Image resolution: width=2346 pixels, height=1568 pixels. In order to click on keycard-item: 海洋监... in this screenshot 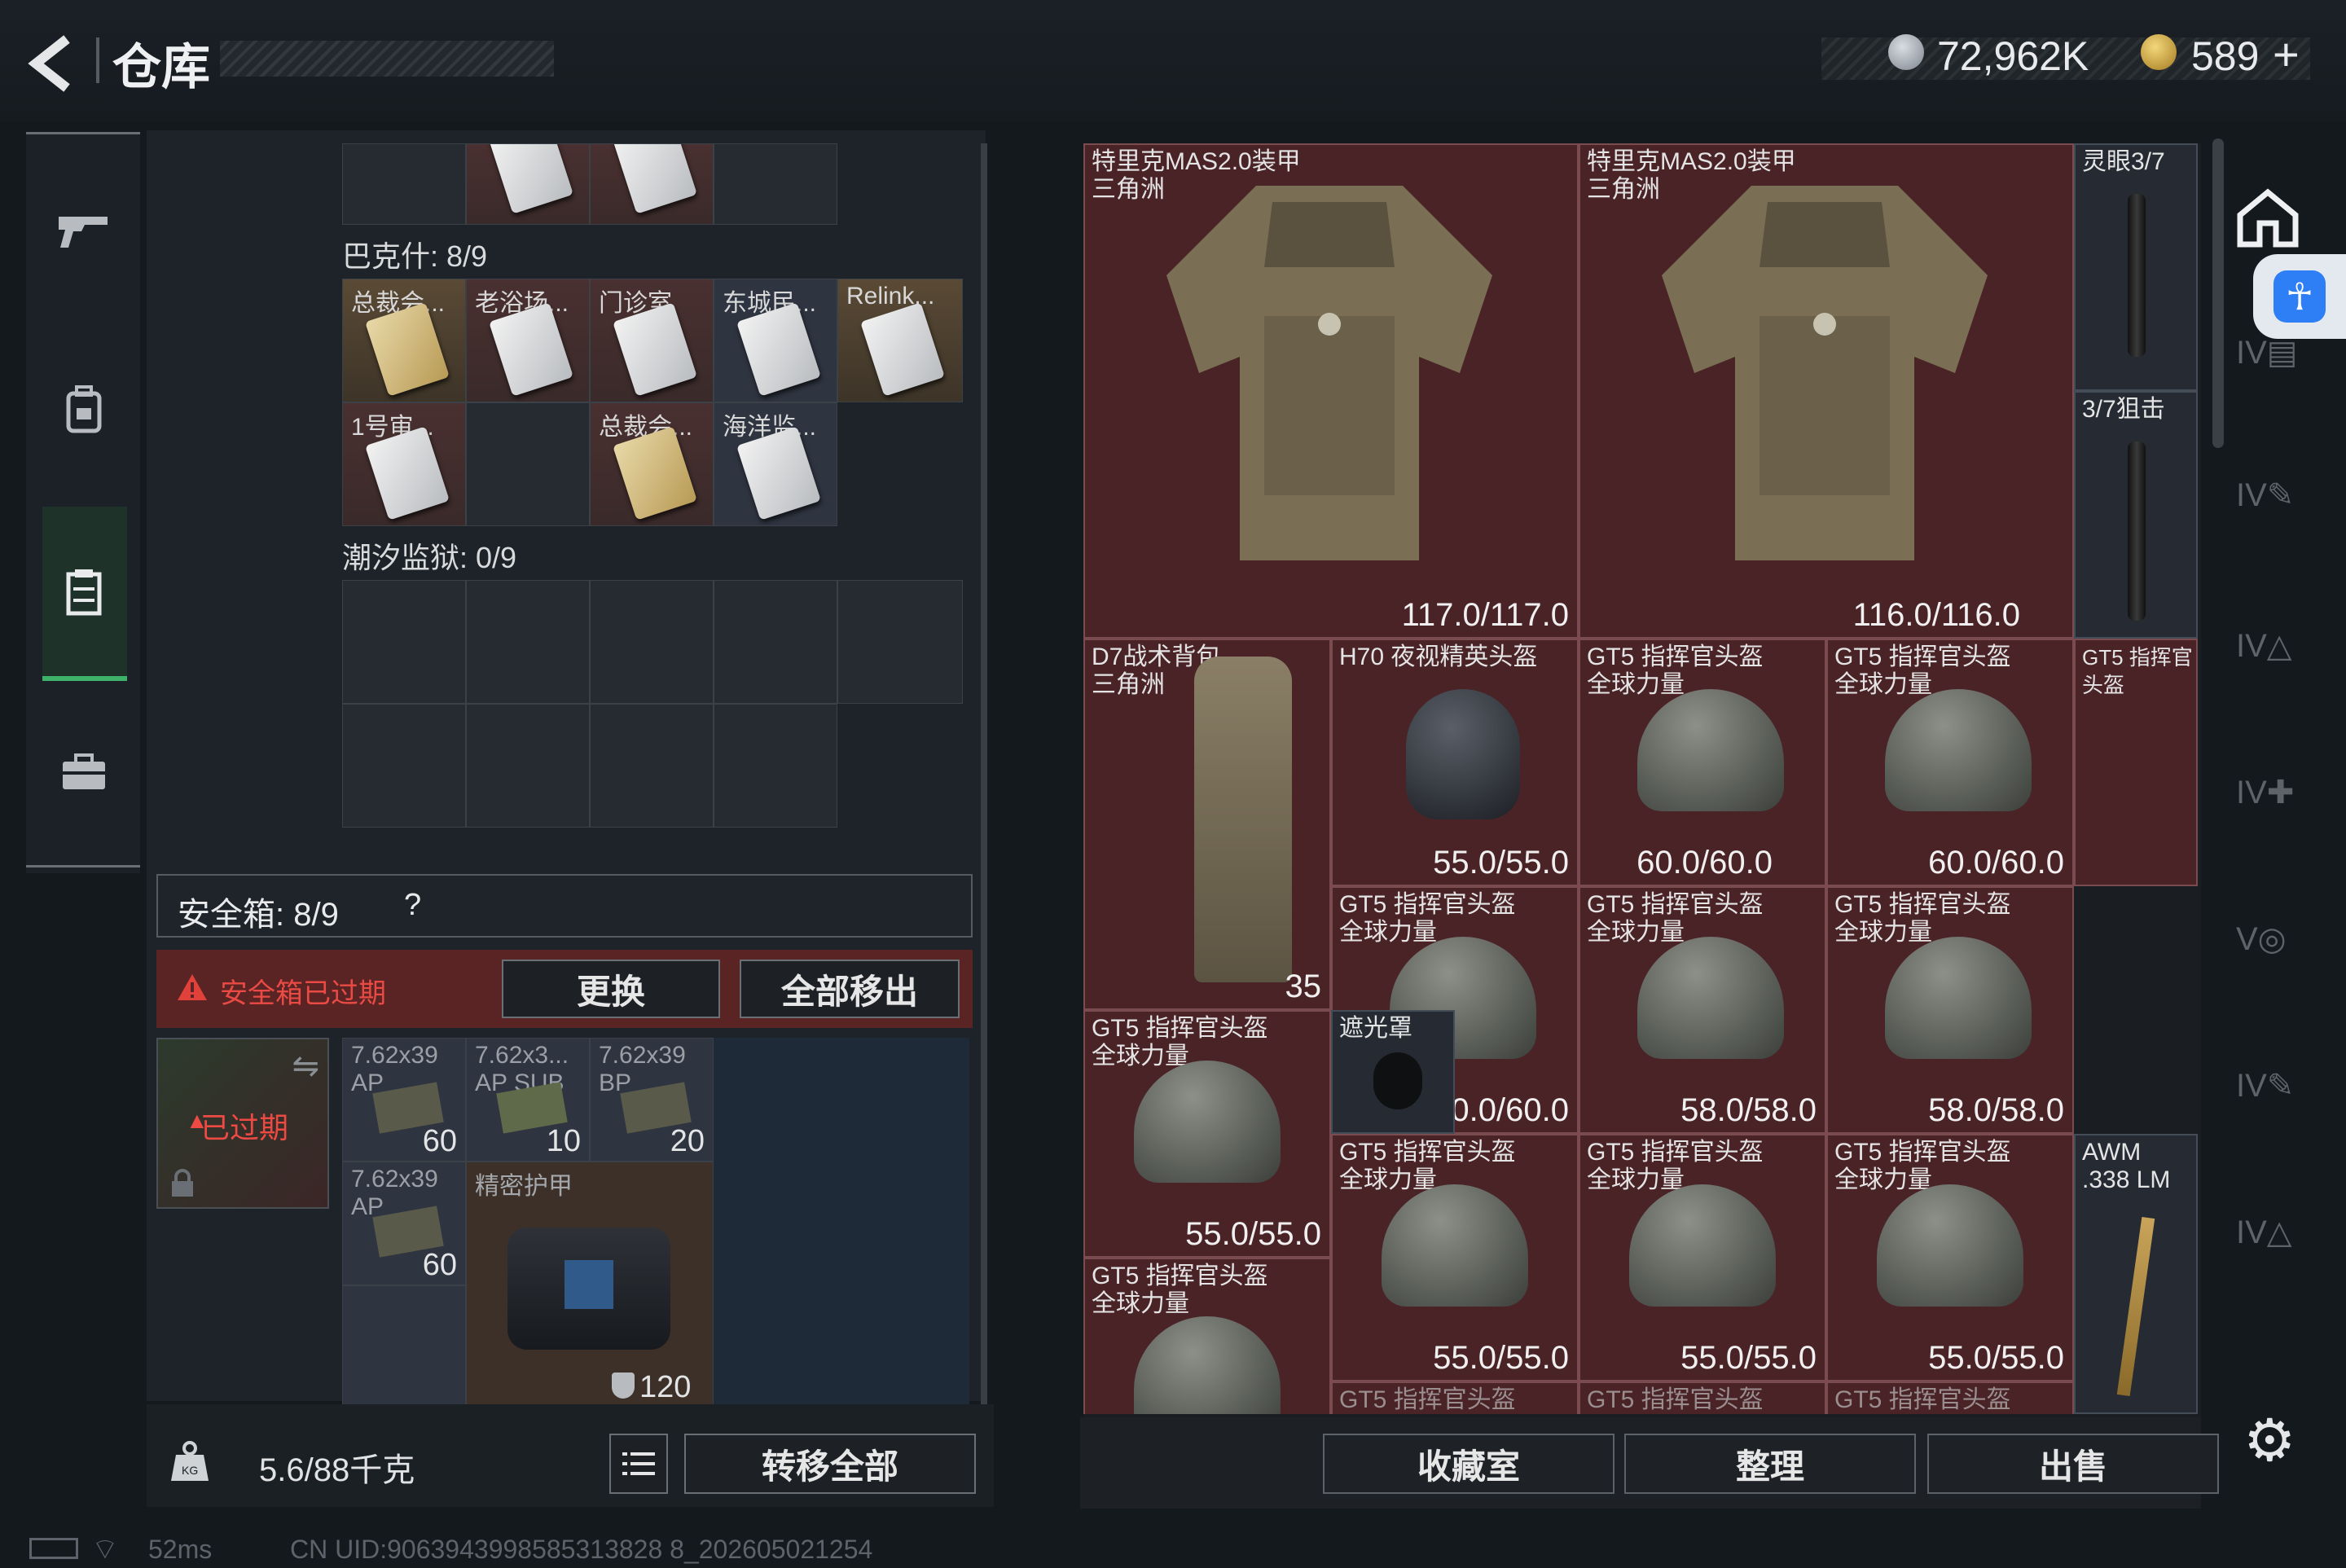, I will do `click(775, 464)`.